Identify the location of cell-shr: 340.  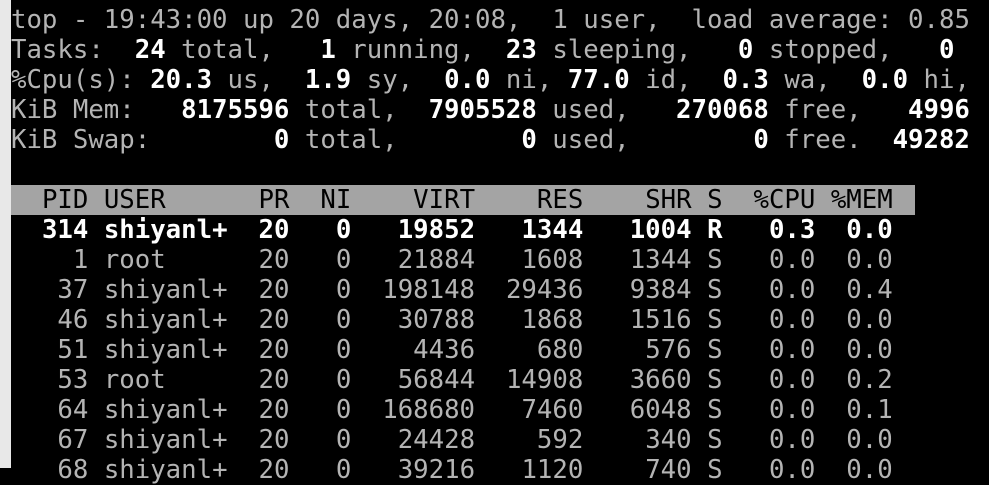
(668, 440).